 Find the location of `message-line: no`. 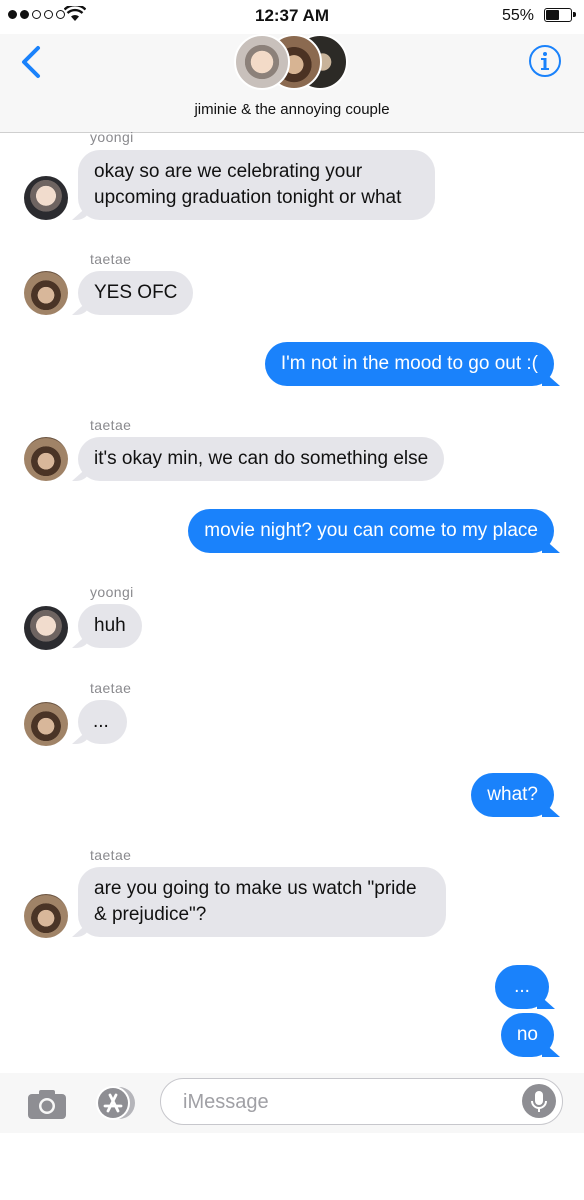

message-line: no is located at coordinates (527, 1034).